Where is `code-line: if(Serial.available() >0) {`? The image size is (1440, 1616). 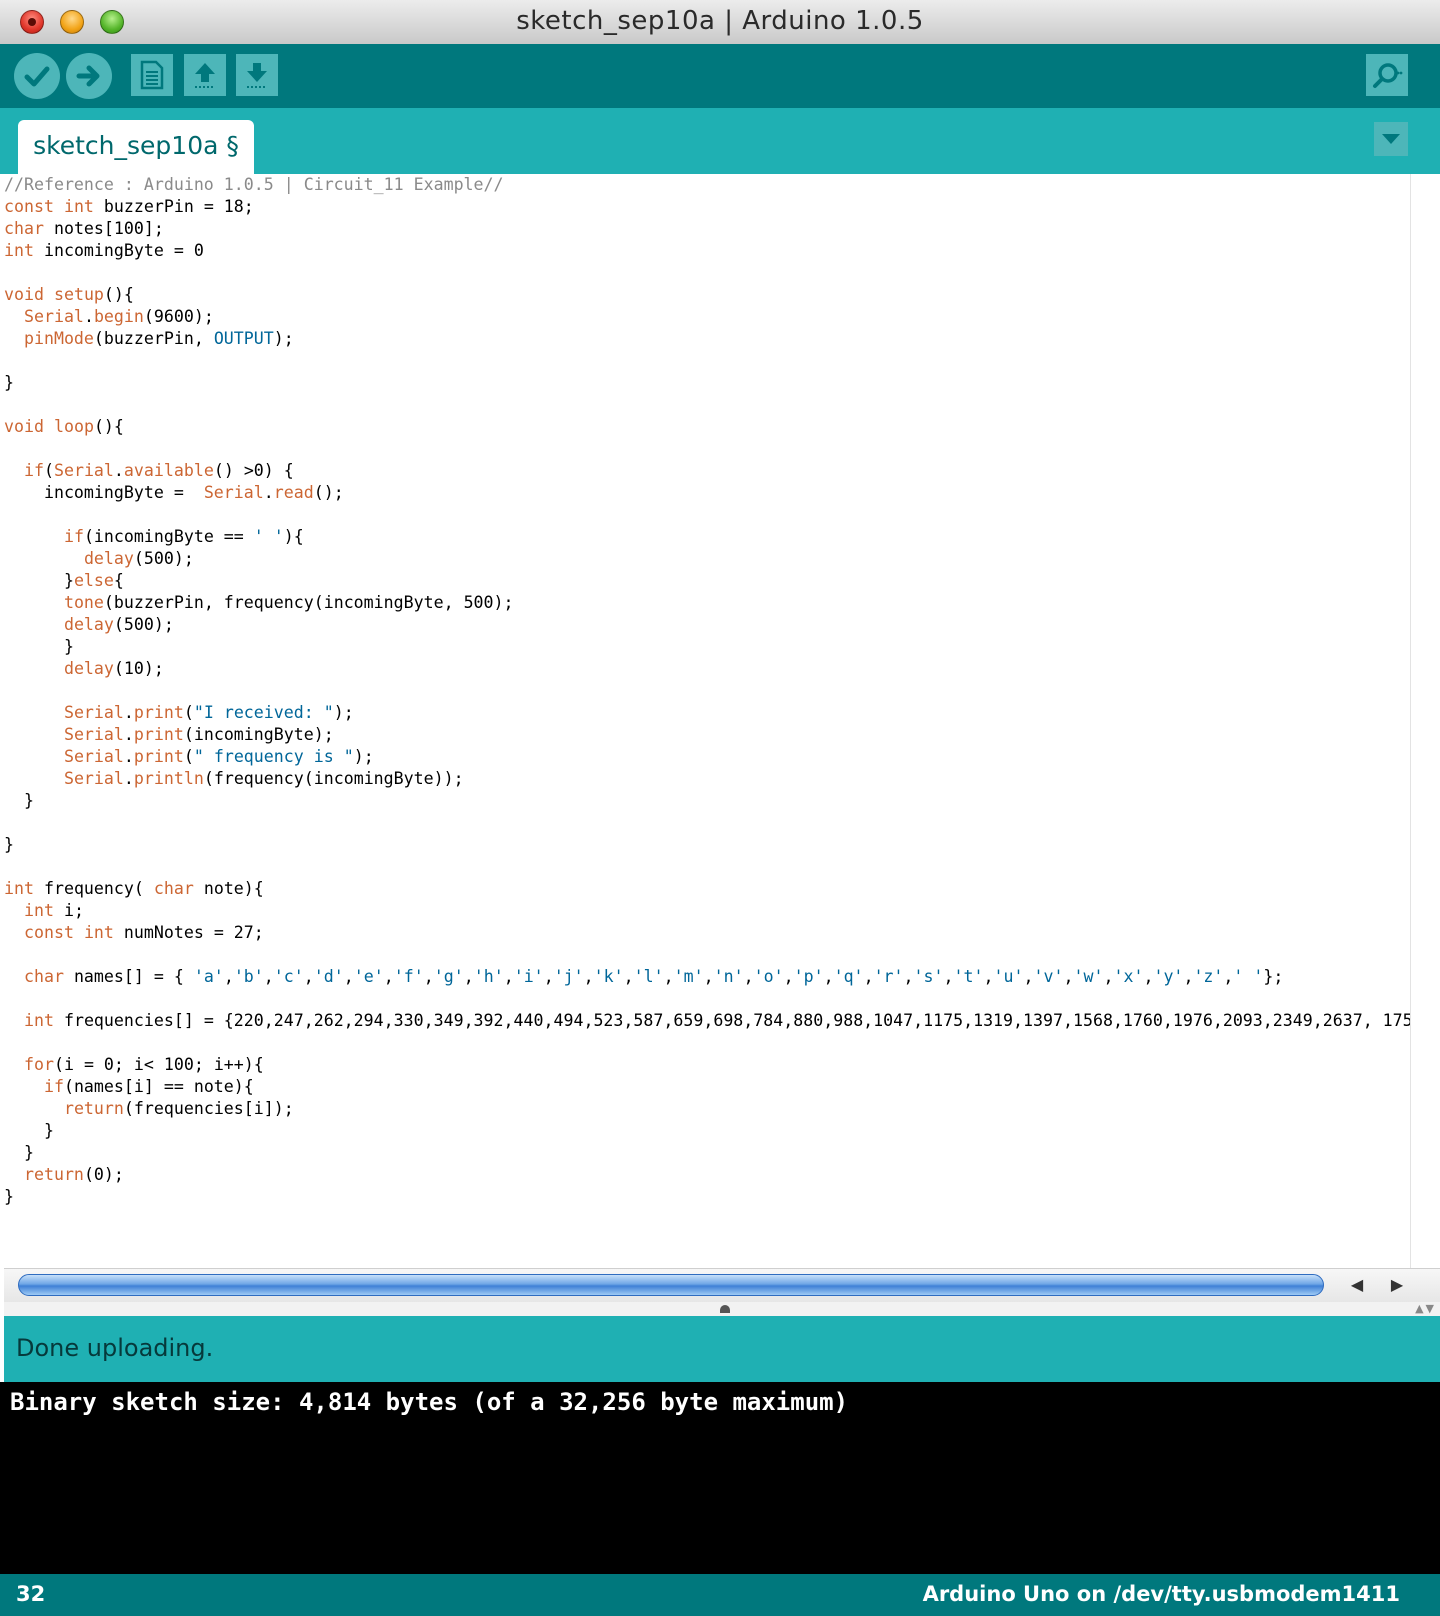 code-line: if(Serial.available() >0) { is located at coordinates (707, 471).